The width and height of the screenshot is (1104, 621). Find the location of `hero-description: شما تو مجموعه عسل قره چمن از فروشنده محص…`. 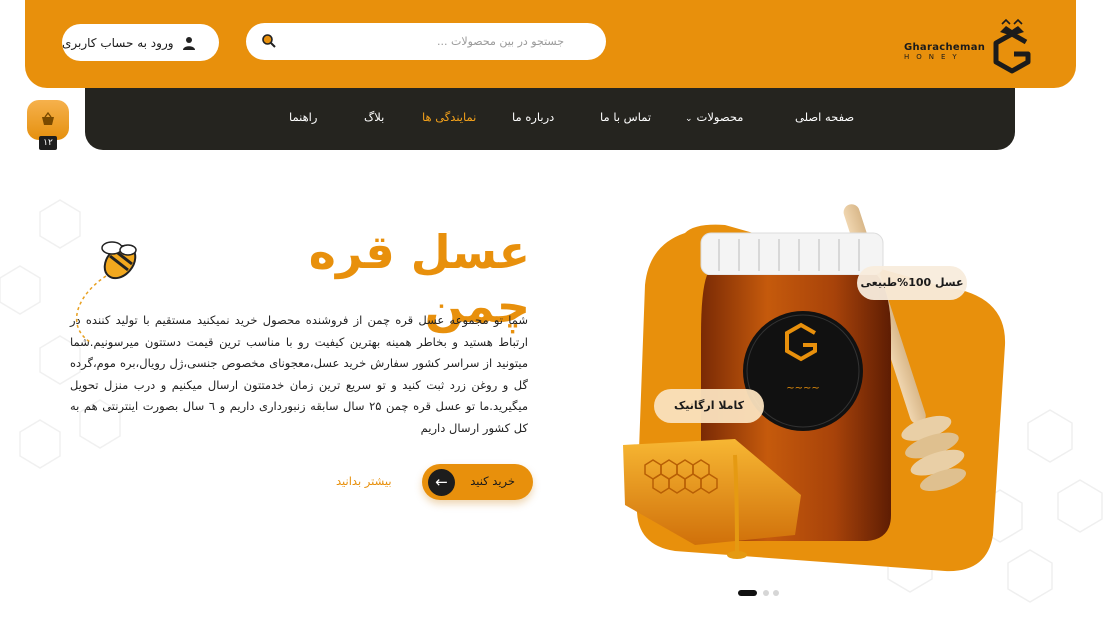

hero-description: شما تو مجموعه عسل قره چمن از فروشنده محص… is located at coordinates (299, 374).